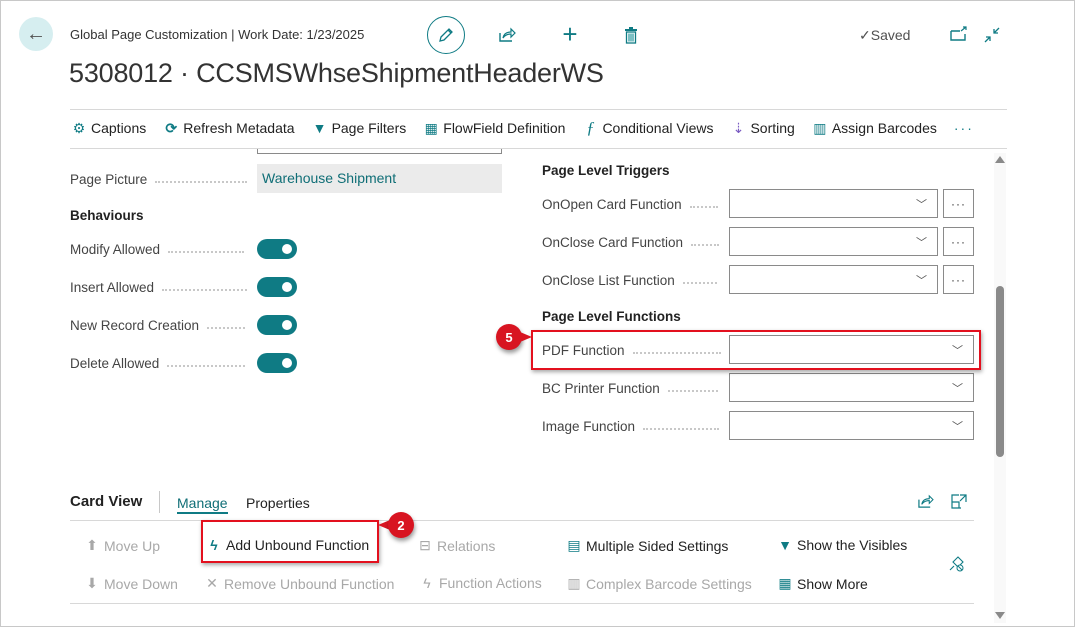  What do you see at coordinates (833, 241) in the screenshot?
I see `onclose-card-function-select: ﹀` at bounding box center [833, 241].